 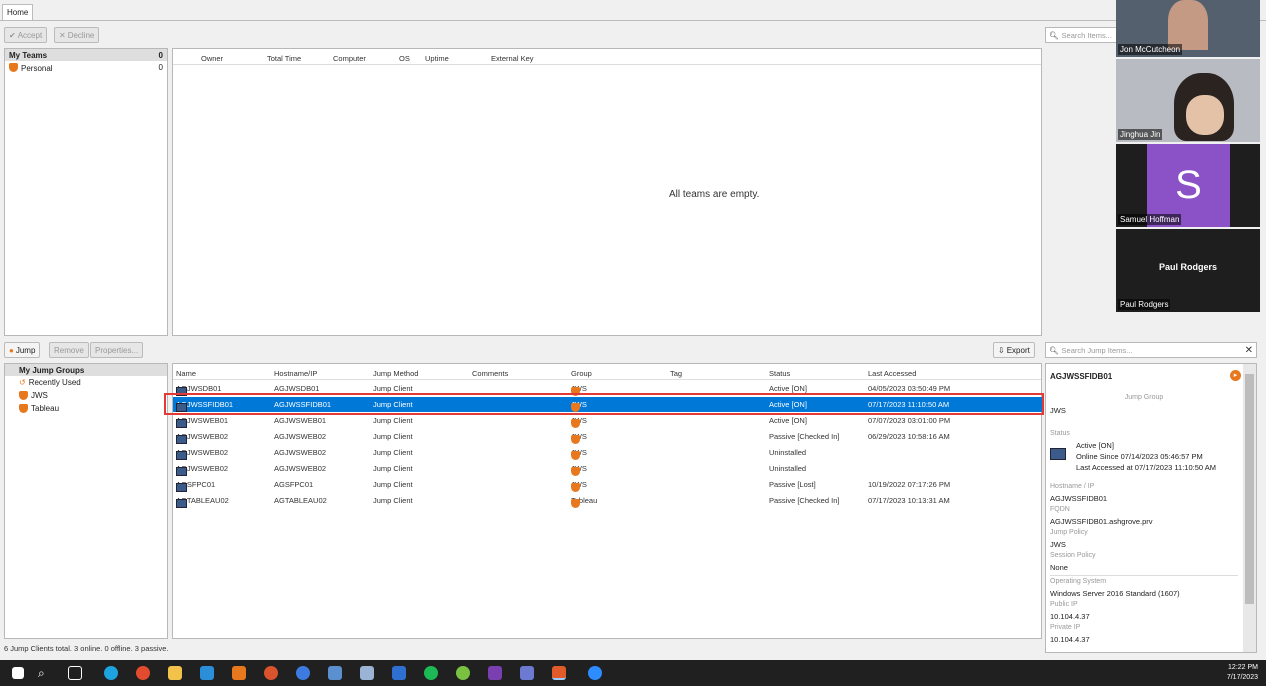 I want to click on export-button: ⇩ Export, so click(x=1014, y=350).